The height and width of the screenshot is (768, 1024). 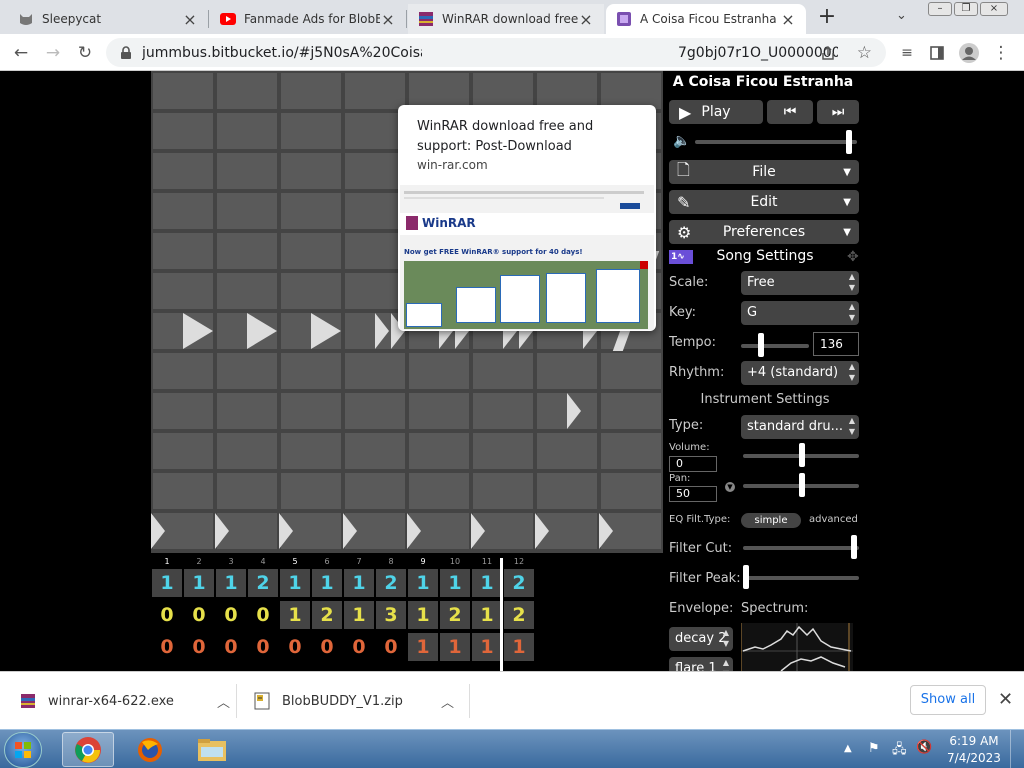 I want to click on filter-cut-slider, so click(x=801, y=548).